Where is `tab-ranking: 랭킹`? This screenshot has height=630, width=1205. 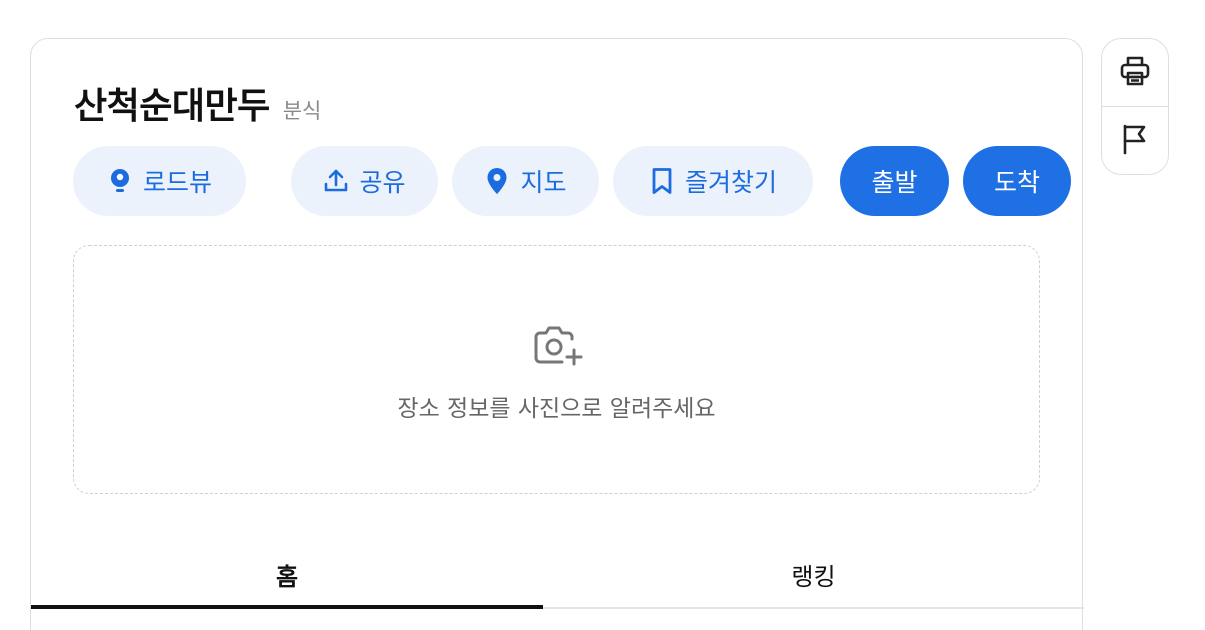 tab-ranking: 랭킹 is located at coordinates (813, 574).